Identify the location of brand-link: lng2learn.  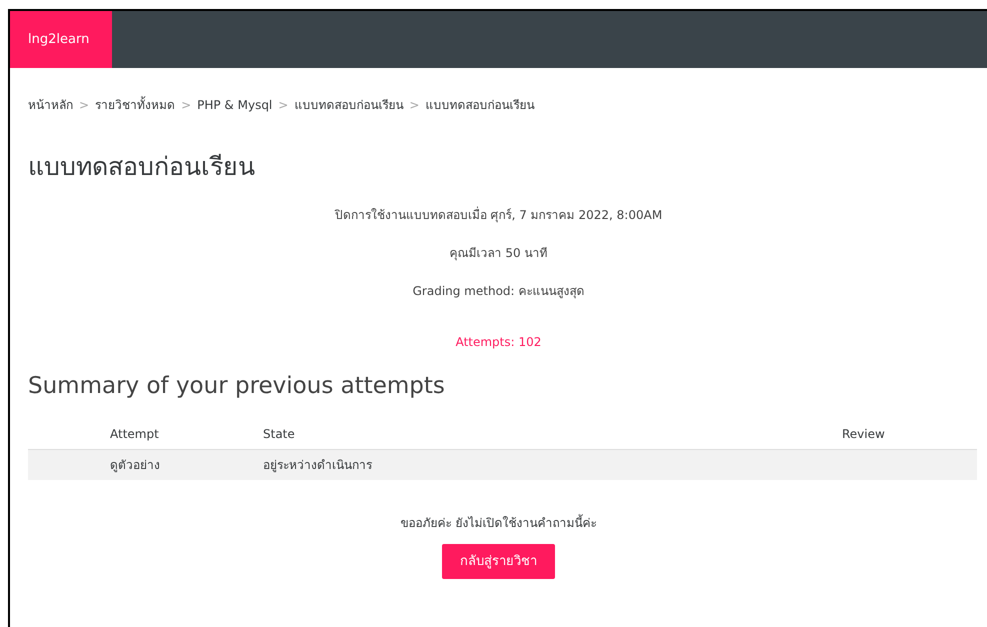
(61, 39).